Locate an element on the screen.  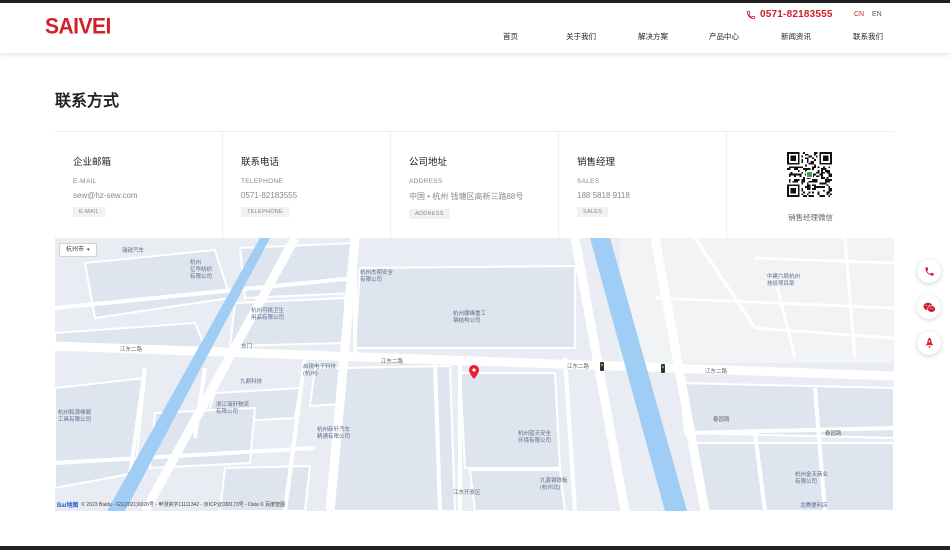
header-phone: 0571-82183555 is located at coordinates (789, 14).